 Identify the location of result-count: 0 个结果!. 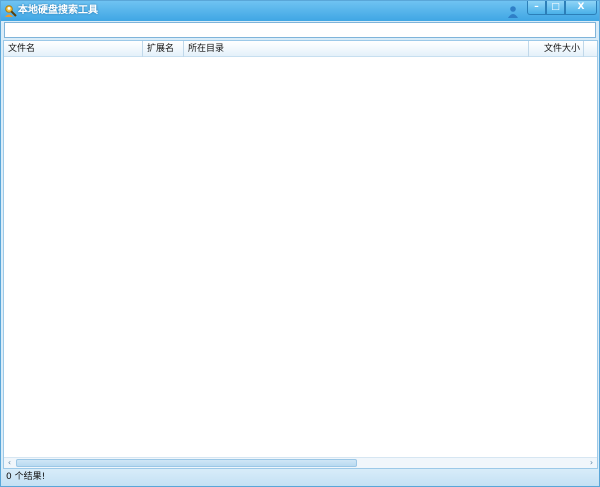
(26, 477).